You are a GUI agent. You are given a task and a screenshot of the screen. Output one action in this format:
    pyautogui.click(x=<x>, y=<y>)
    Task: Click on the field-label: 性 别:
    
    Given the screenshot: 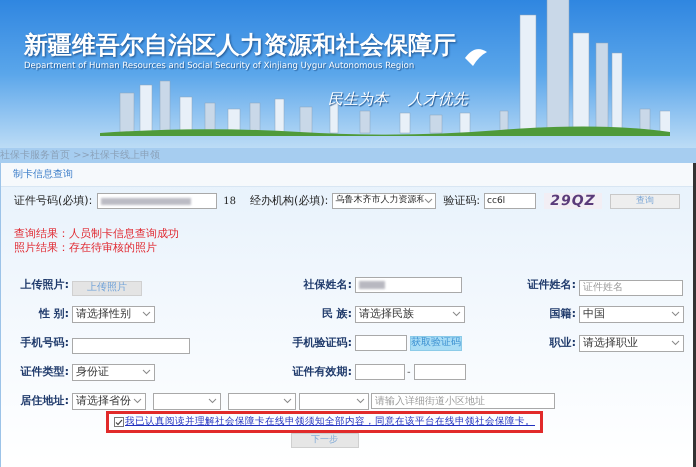 What is the action you would take?
    pyautogui.click(x=54, y=314)
    